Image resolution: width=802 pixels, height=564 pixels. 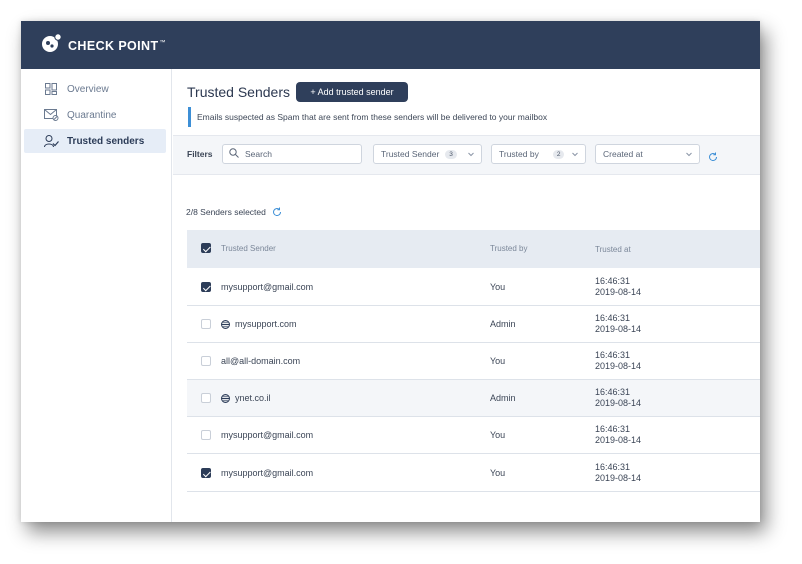 I want to click on trusted-by-filter-dropdown: Trusted by 2, so click(x=538, y=154).